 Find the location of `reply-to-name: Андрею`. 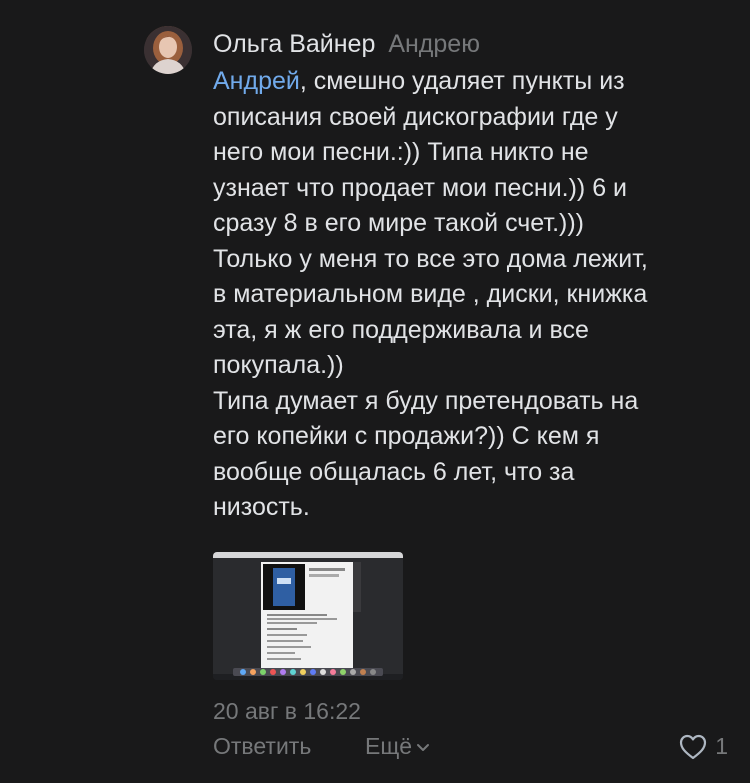

reply-to-name: Андрею is located at coordinates (434, 44).